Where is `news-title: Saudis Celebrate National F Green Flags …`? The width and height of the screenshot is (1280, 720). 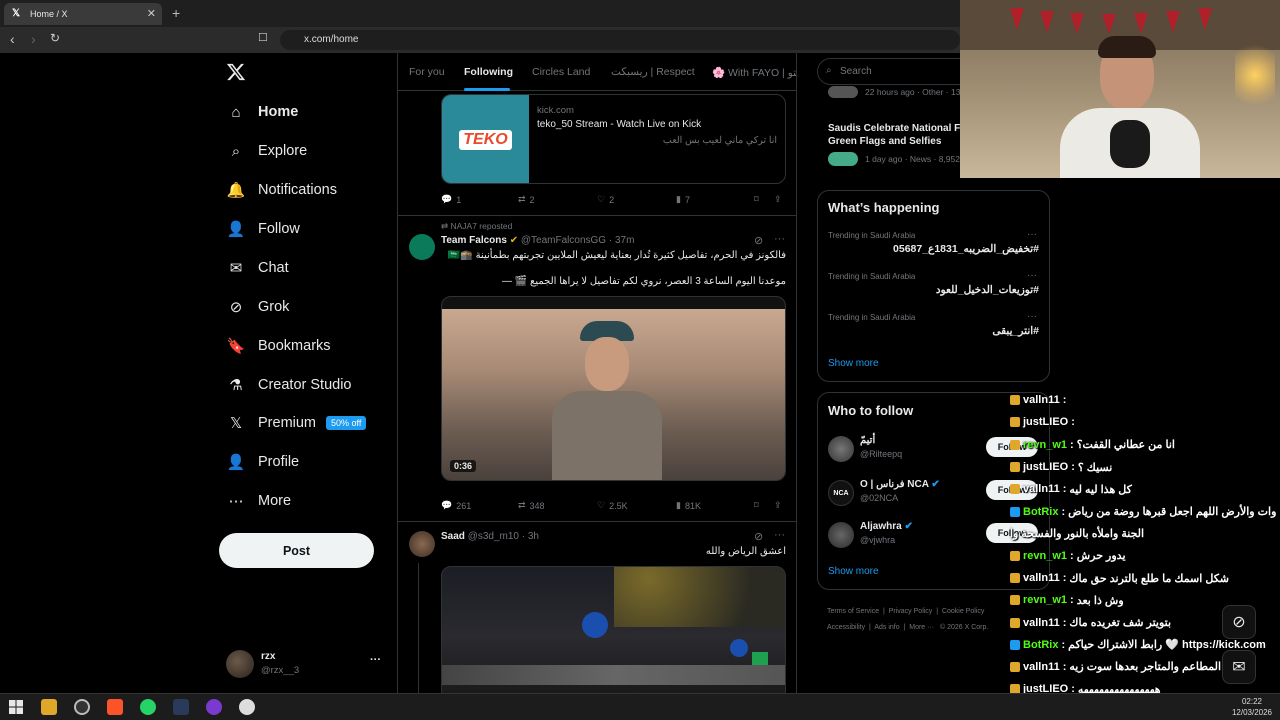
news-title: Saudis Celebrate National F Green Flags … is located at coordinates (894, 135).